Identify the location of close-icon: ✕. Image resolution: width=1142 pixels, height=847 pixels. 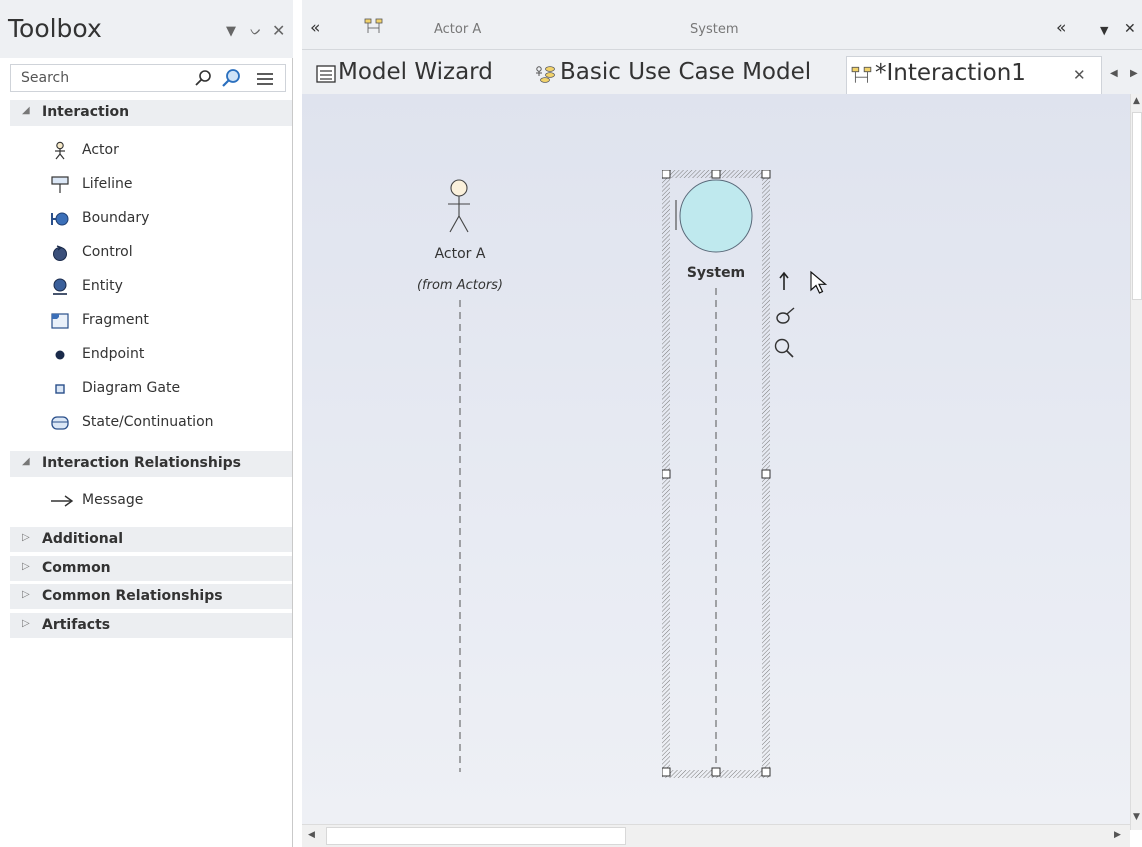
(1130, 29).